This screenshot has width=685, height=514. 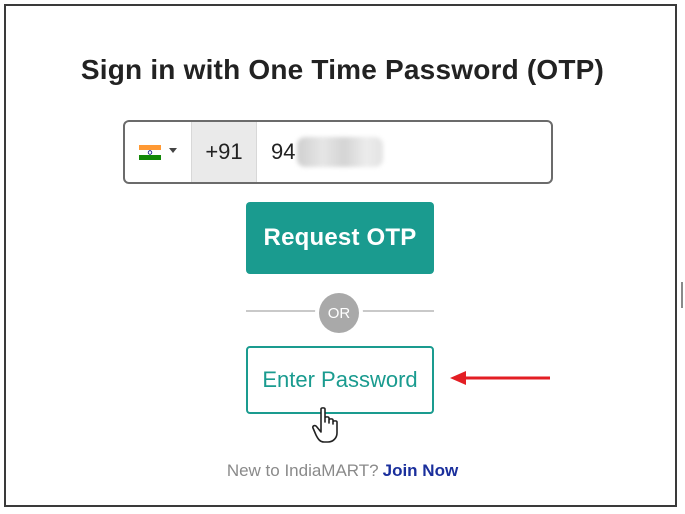 I want to click on mobile-number-value: 94, so click(x=283, y=151).